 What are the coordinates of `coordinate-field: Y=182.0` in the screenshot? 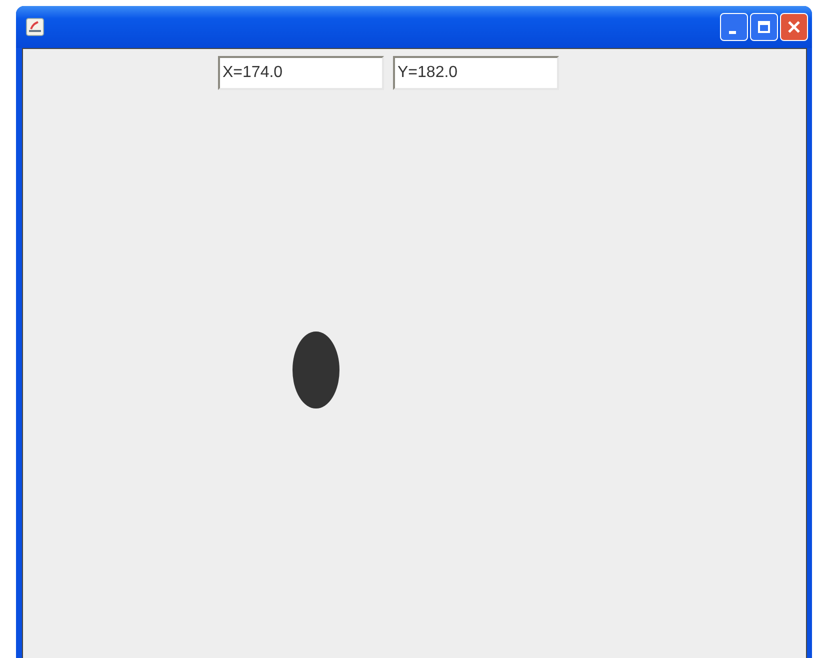 It's located at (475, 73).